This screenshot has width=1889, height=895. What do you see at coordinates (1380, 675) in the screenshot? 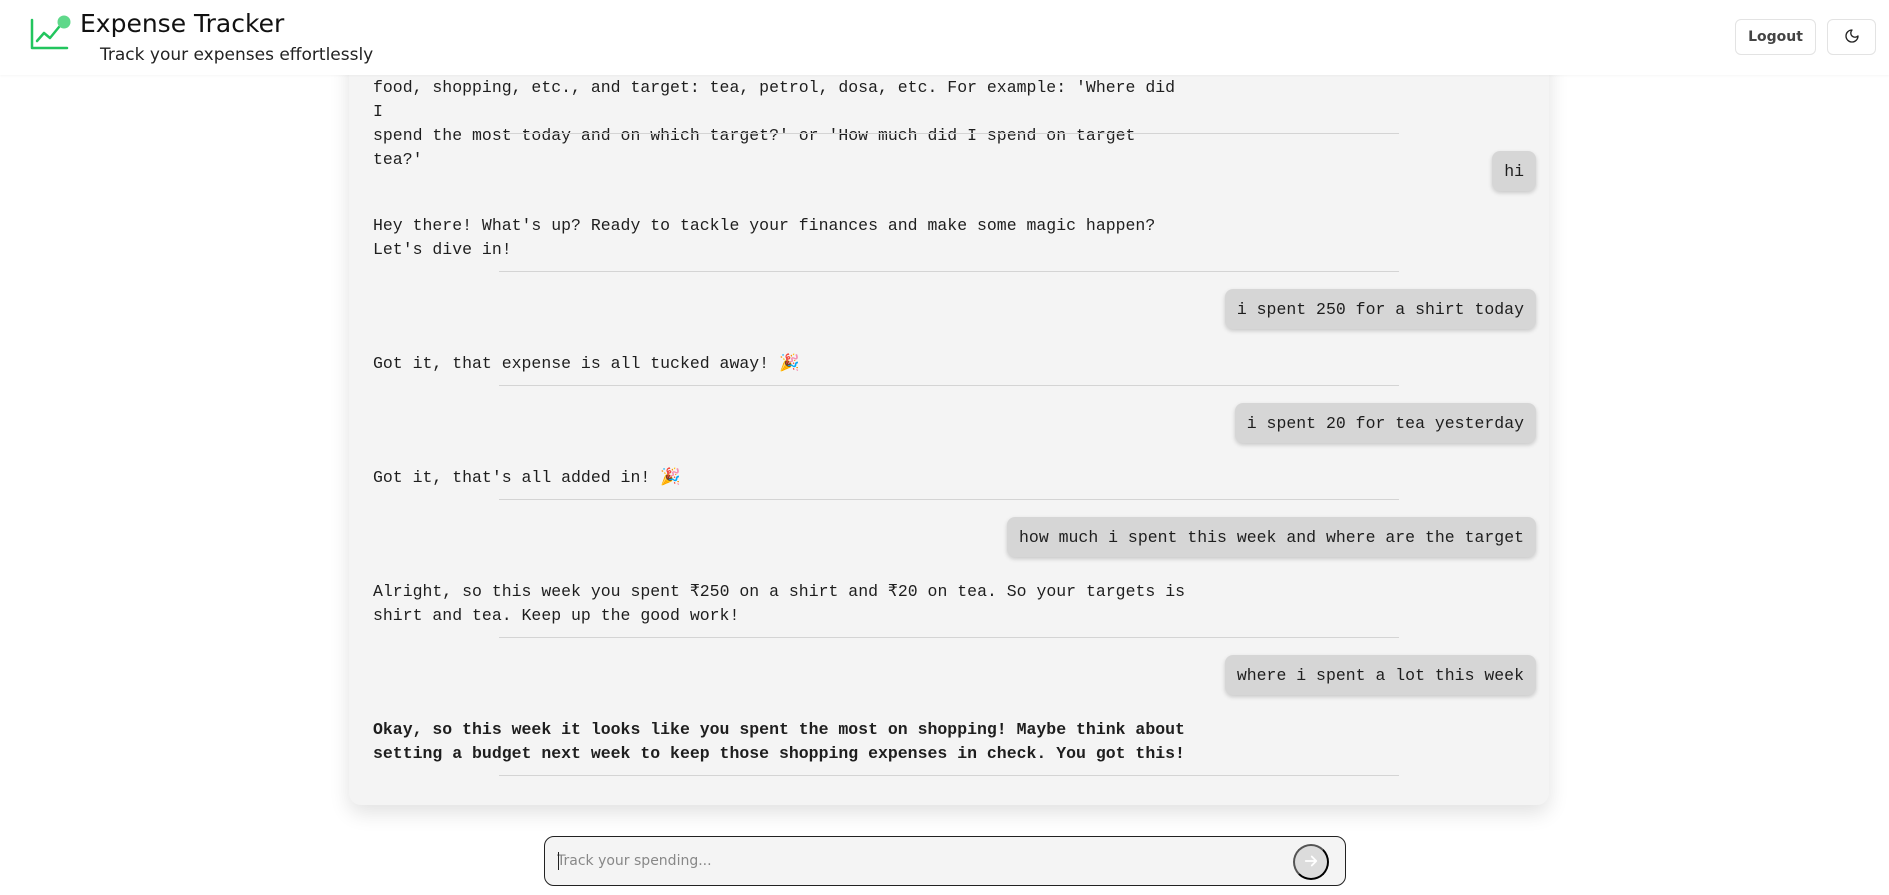
I see `user-message: where i spent a lot this week` at bounding box center [1380, 675].